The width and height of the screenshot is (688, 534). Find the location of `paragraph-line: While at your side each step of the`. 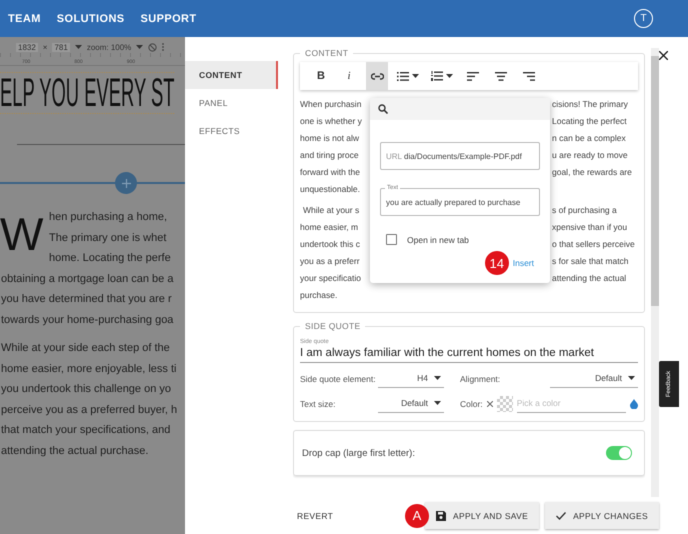

paragraph-line: While at your side each step of the is located at coordinates (86, 348).